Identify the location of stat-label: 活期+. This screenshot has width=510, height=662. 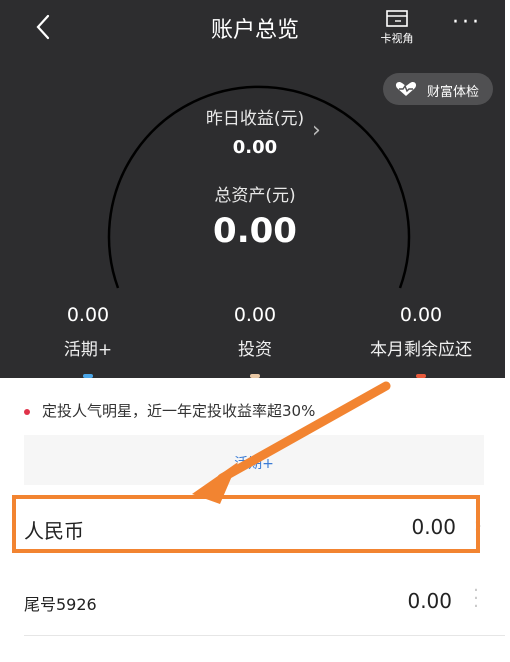
(88, 350).